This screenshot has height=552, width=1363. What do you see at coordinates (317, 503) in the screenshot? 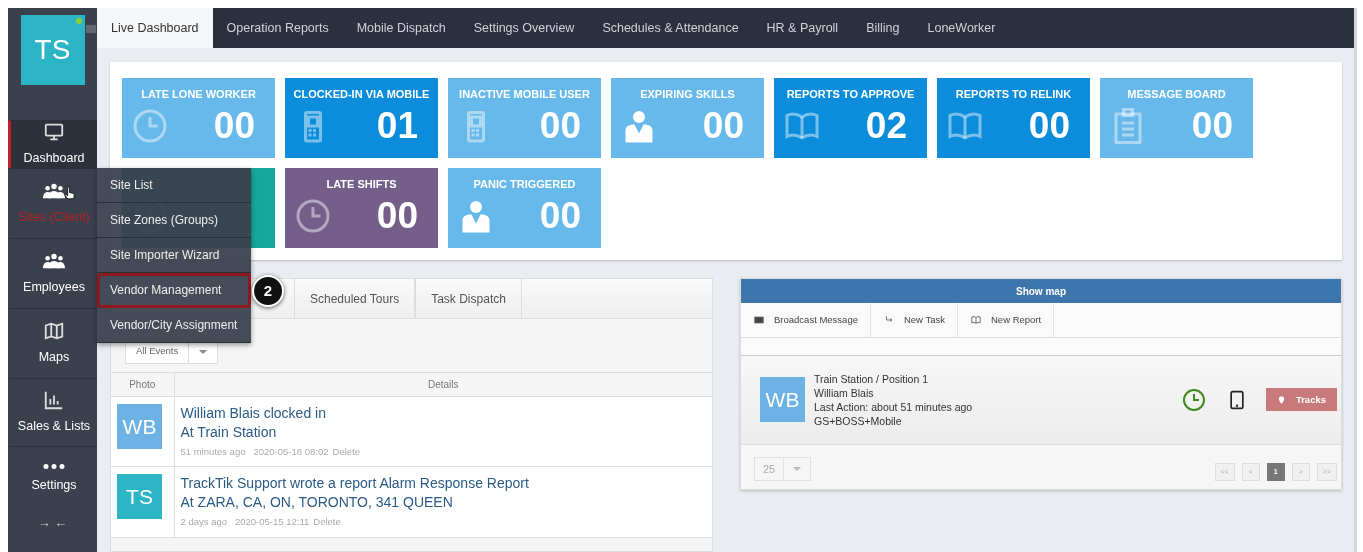
I see `event-location: At ZARA, CA, ON, TORONTO, 341 QUEEN` at bounding box center [317, 503].